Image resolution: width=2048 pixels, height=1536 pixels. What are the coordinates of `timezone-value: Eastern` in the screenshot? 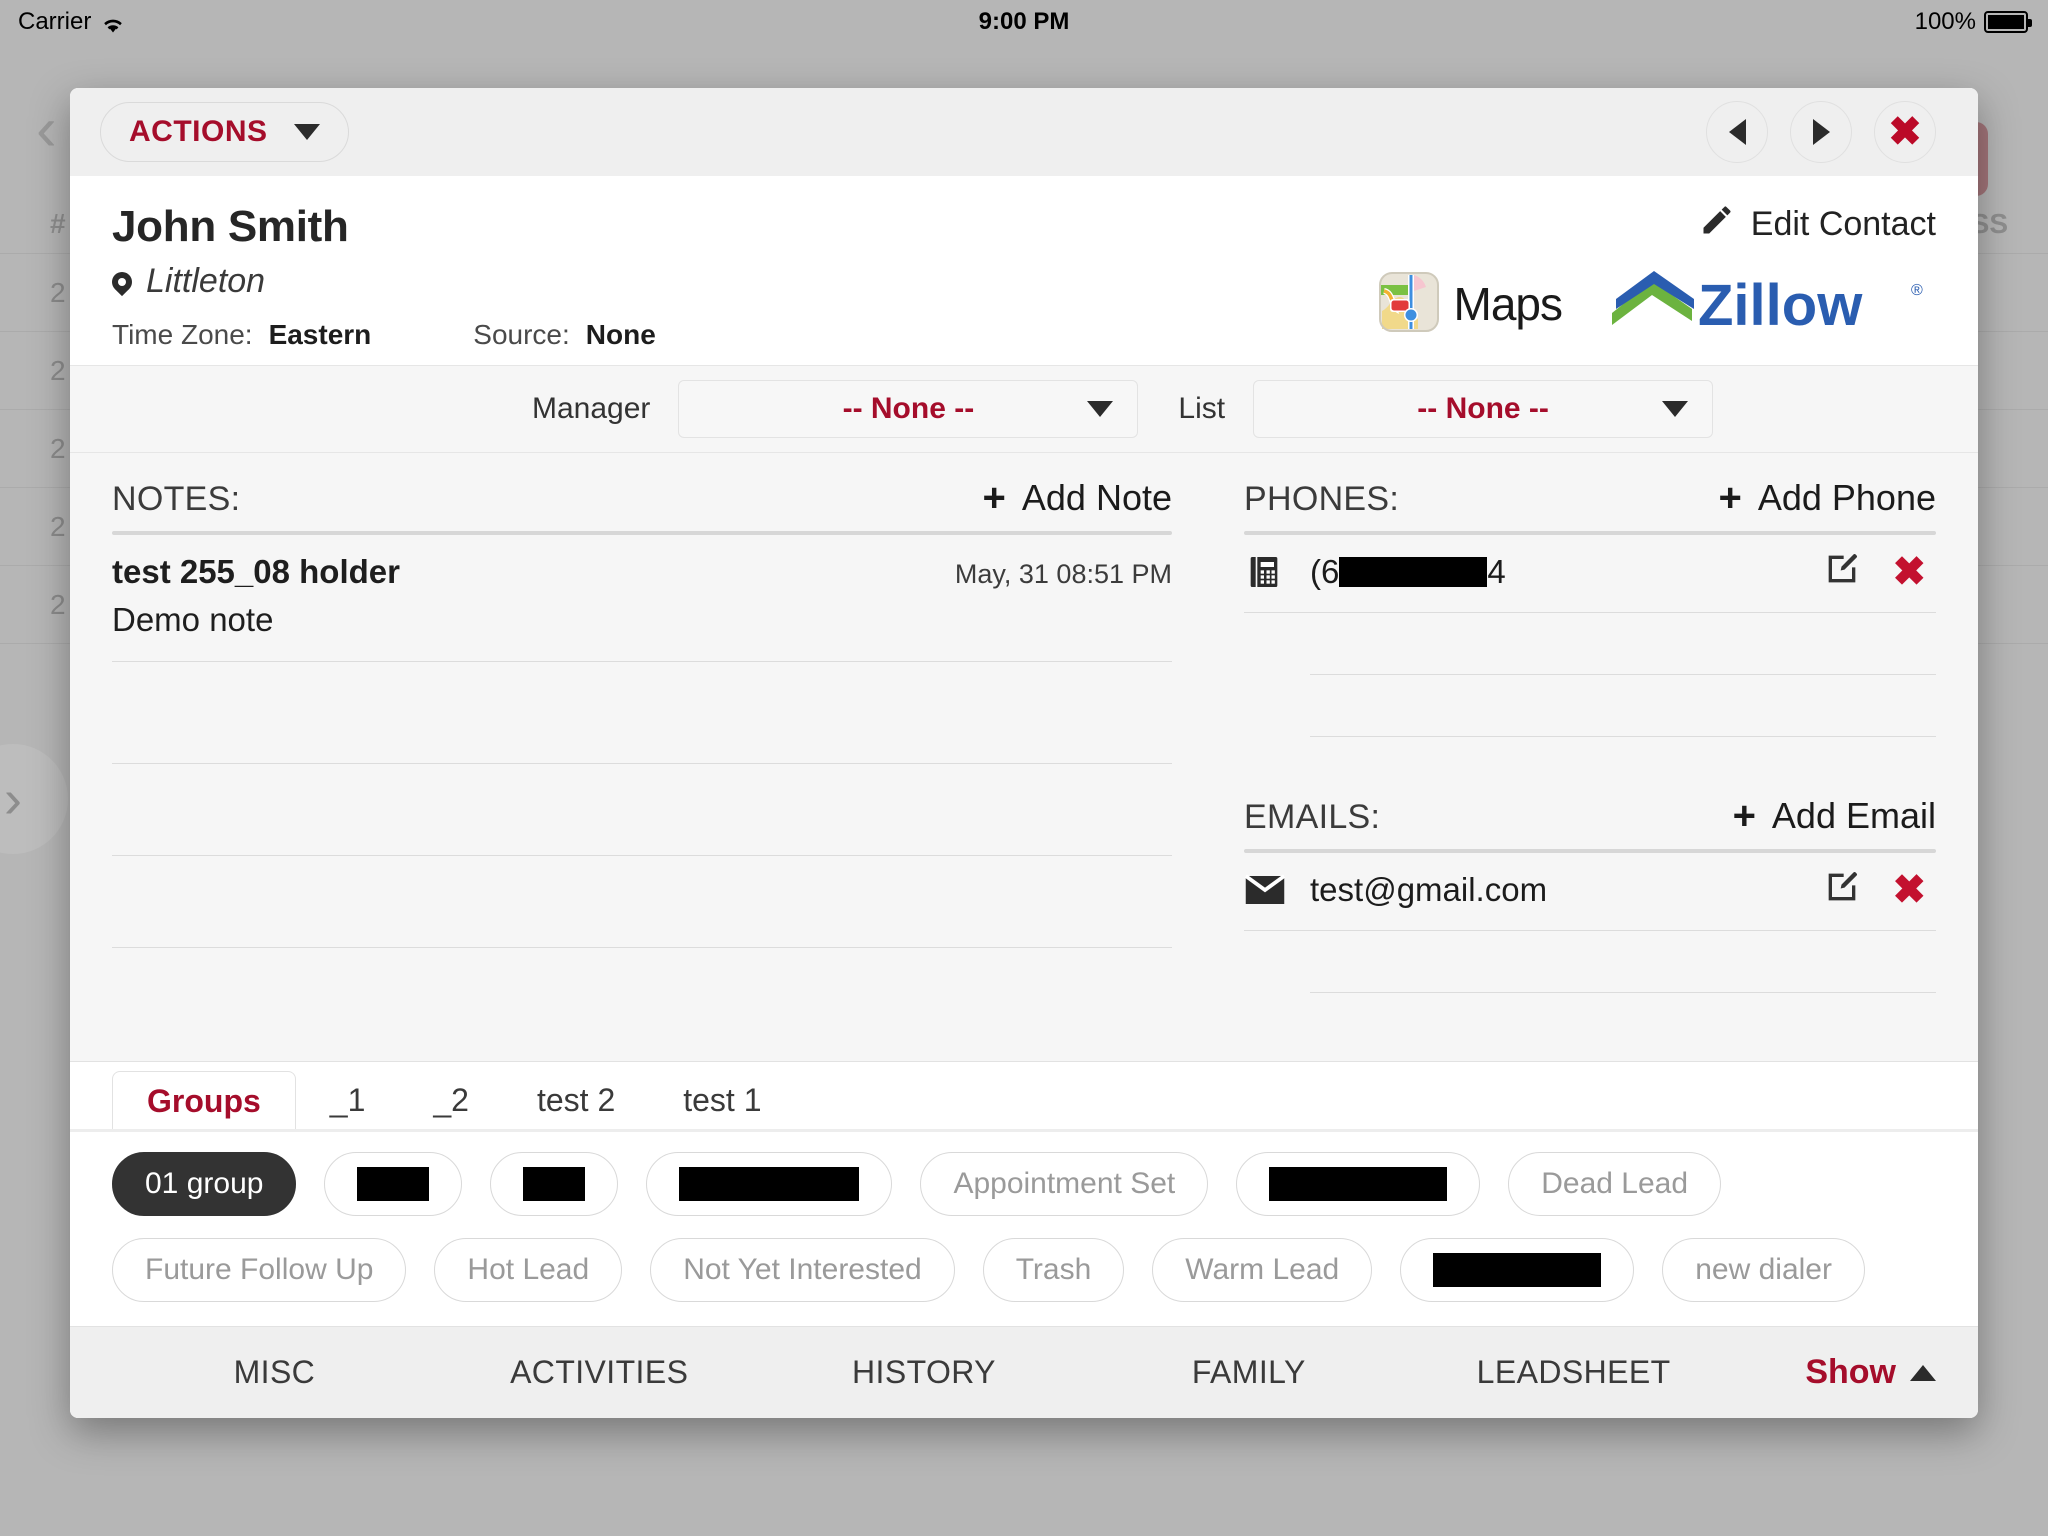 It's located at (320, 334).